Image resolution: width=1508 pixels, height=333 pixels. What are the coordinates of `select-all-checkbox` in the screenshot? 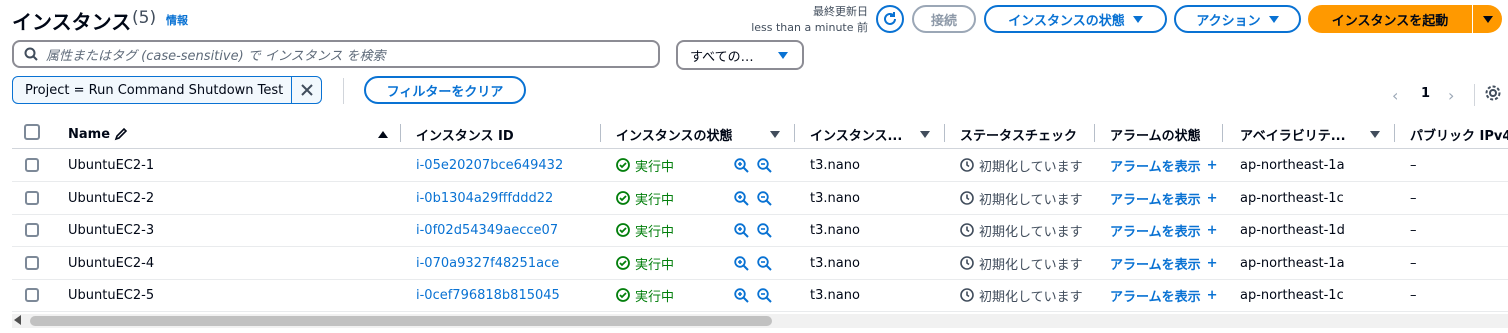 It's located at (32, 132).